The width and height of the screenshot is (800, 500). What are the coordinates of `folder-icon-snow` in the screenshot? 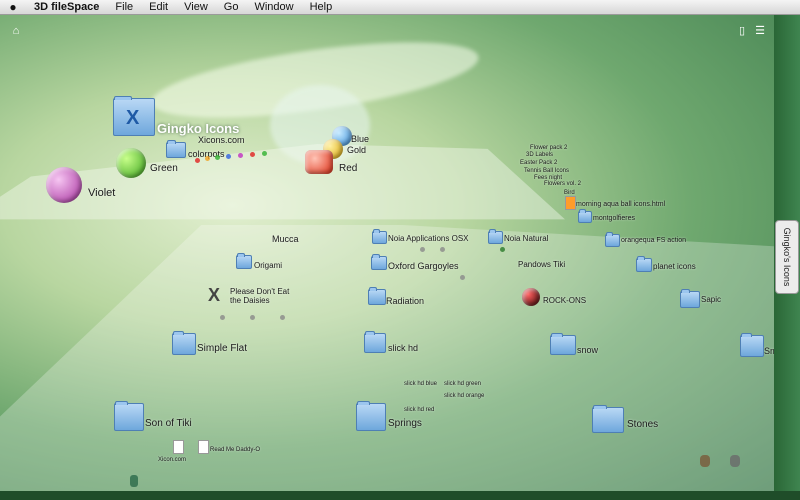 It's located at (563, 344).